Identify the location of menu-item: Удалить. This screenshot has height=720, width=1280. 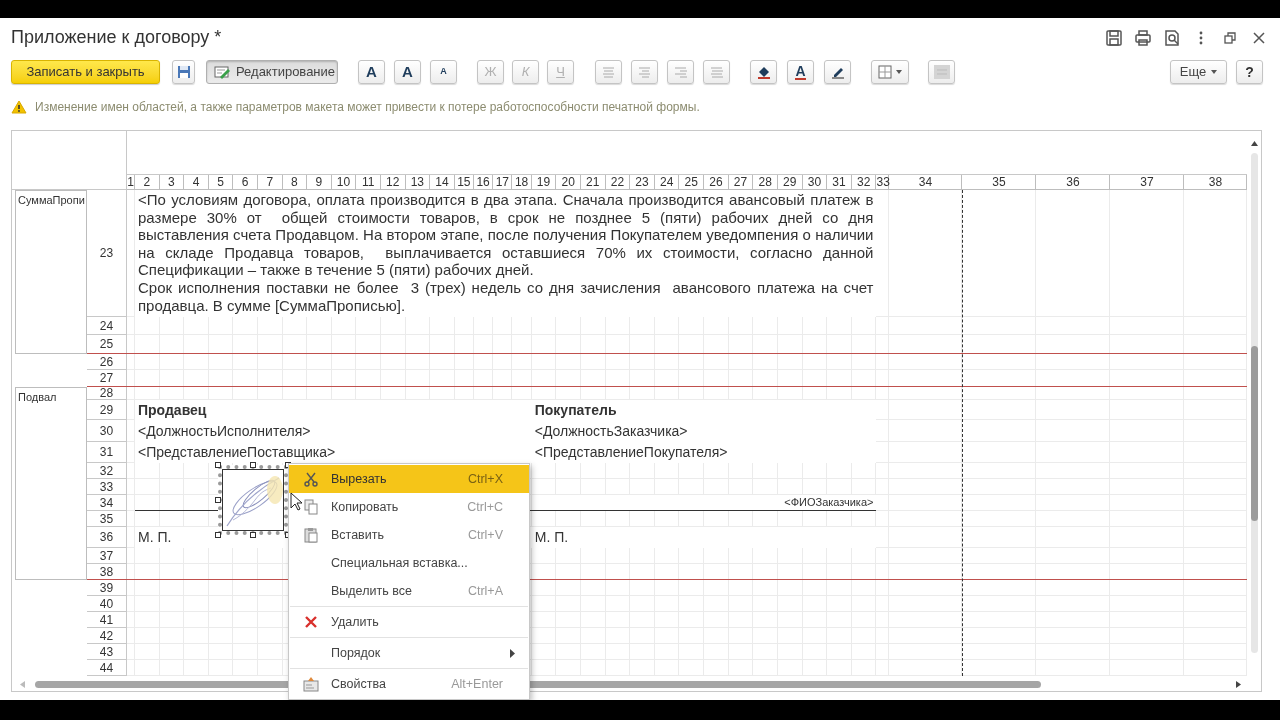
(409, 622).